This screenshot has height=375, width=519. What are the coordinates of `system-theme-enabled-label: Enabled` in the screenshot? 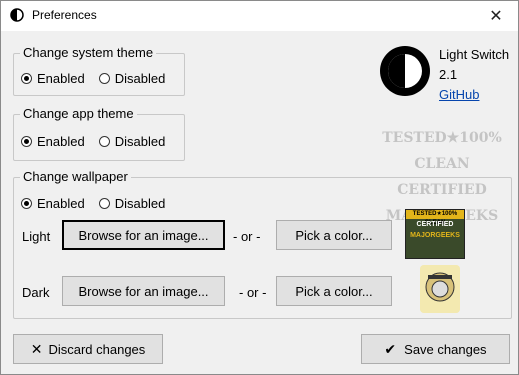 It's located at (61, 78).